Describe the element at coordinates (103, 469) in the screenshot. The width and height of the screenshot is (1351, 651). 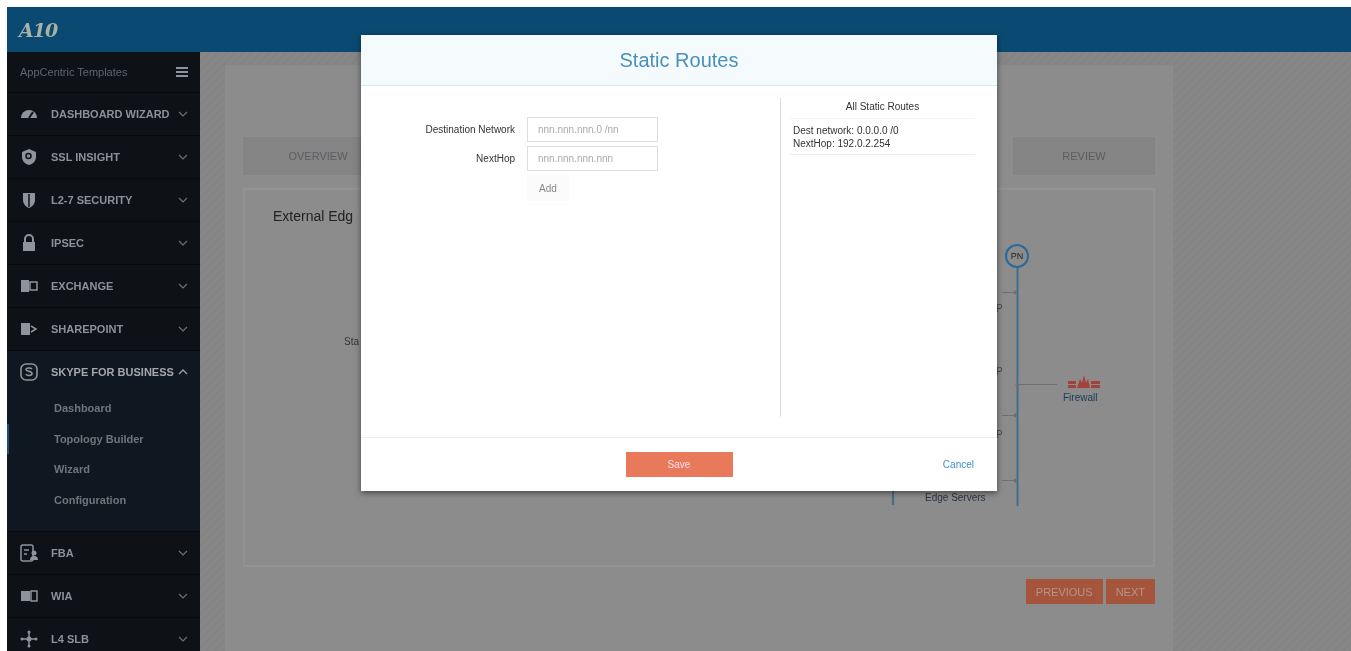
I see `sidebar-subitem: Wizard` at that location.